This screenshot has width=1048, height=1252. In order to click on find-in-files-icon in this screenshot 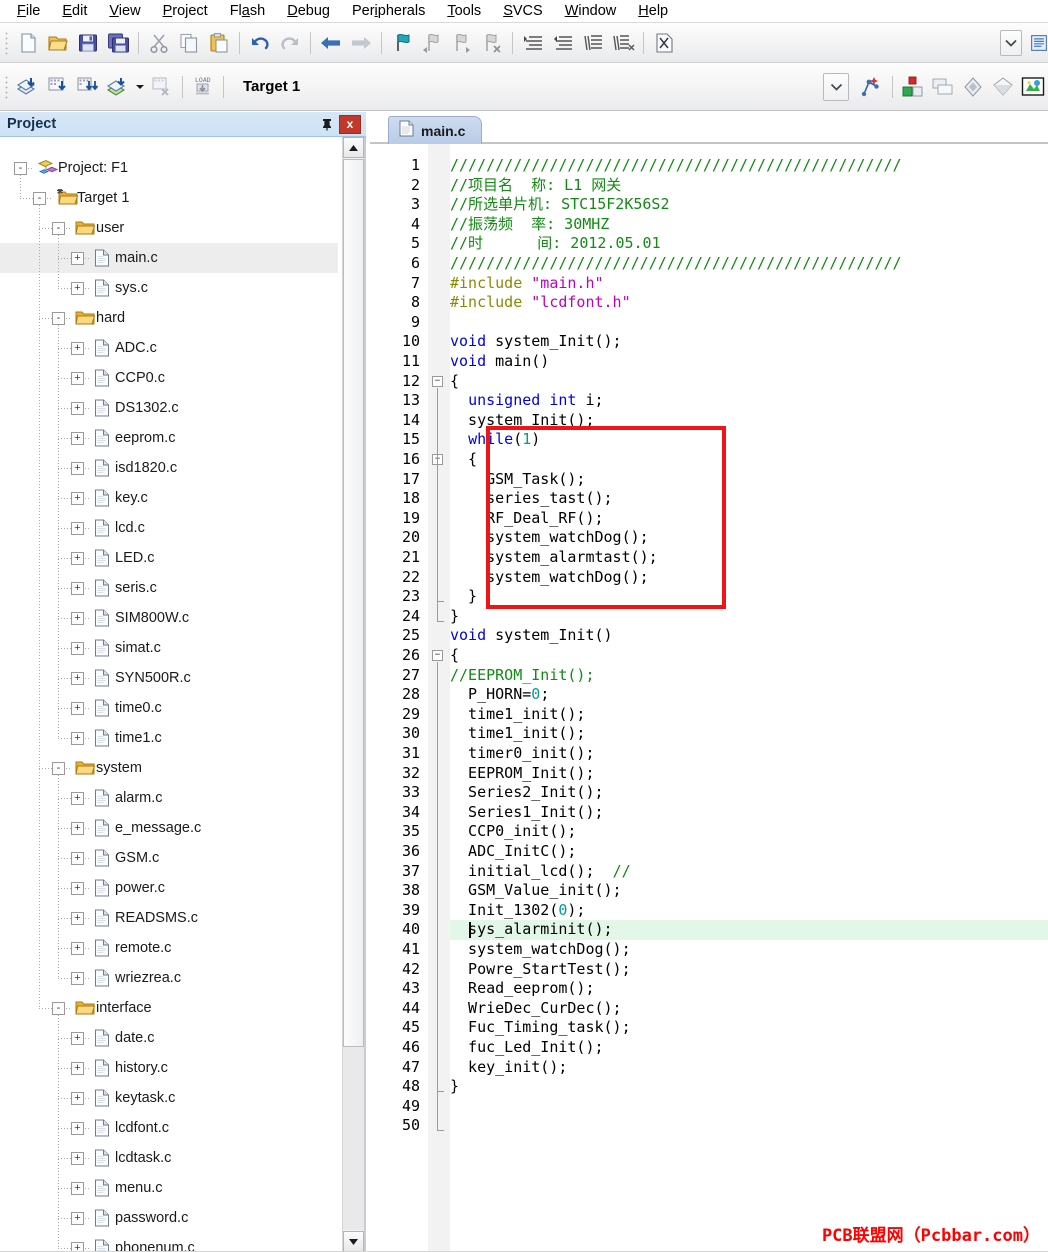, I will do `click(664, 43)`.